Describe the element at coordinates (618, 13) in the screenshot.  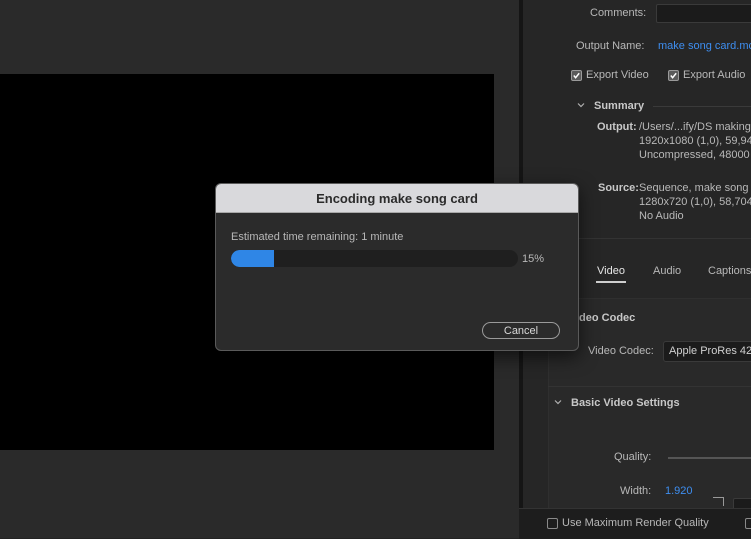
I see `comments-label: Comments:` at that location.